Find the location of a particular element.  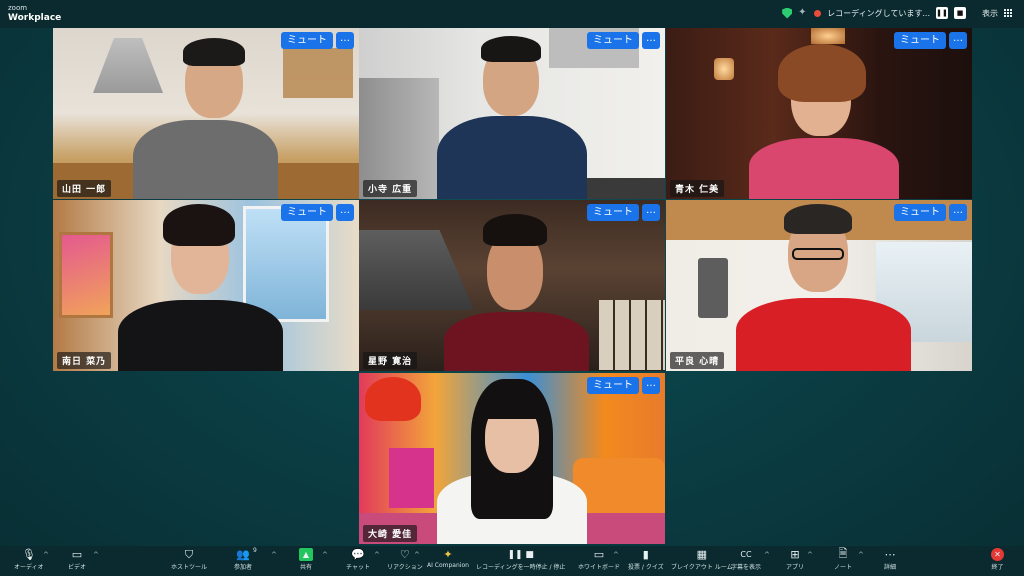

host-tools-button: ⛉ ホストツール is located at coordinates (189, 560).